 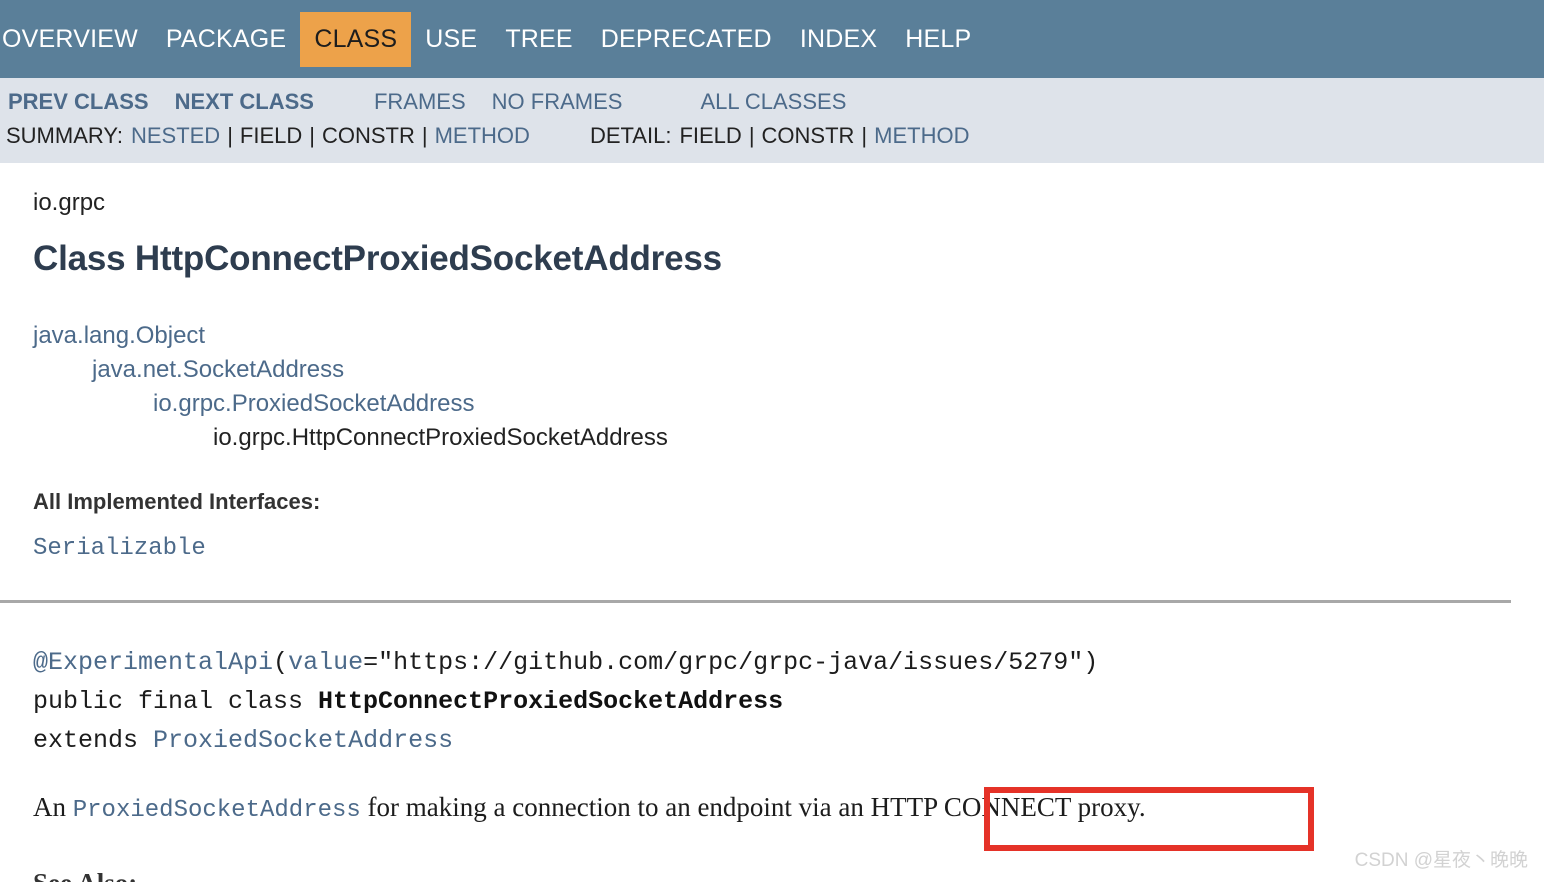 What do you see at coordinates (808, 135) in the screenshot?
I see `detail-constr-label: CONSTR` at bounding box center [808, 135].